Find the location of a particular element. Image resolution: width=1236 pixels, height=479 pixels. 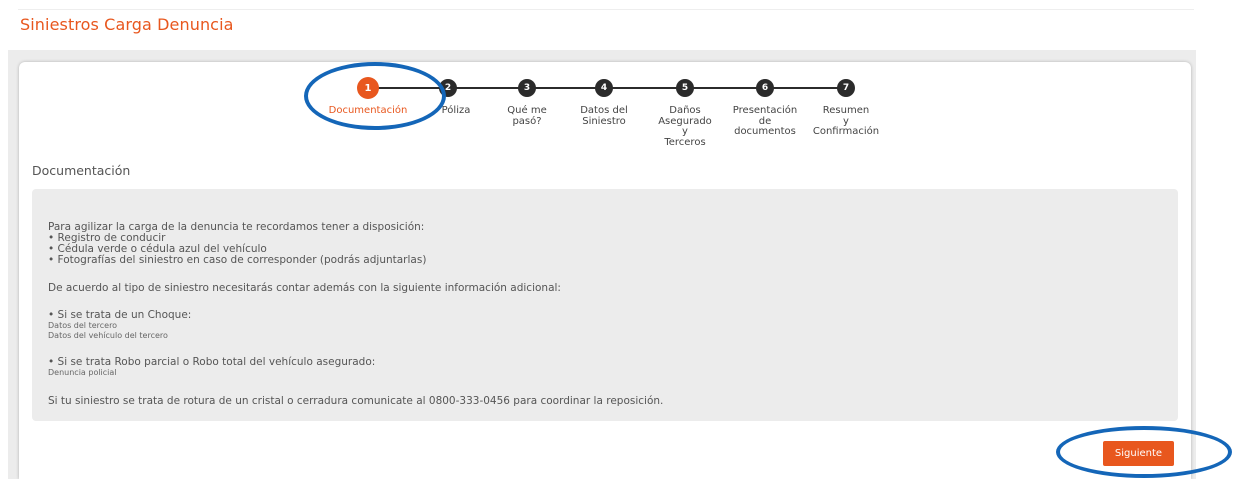

choque-title: • Si se trata de un Choque: is located at coordinates (120, 315).